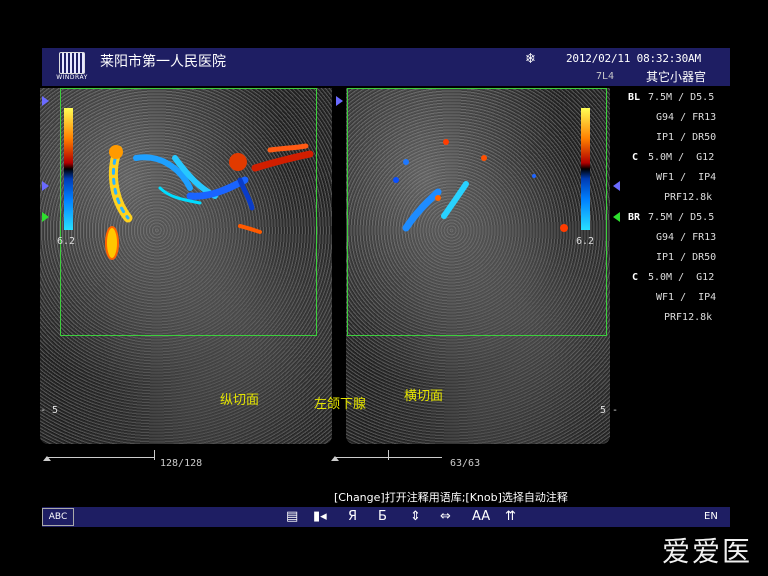 The image size is (768, 576). Describe the element at coordinates (707, 551) in the screenshot. I see `watermark: 爱爱医` at that location.